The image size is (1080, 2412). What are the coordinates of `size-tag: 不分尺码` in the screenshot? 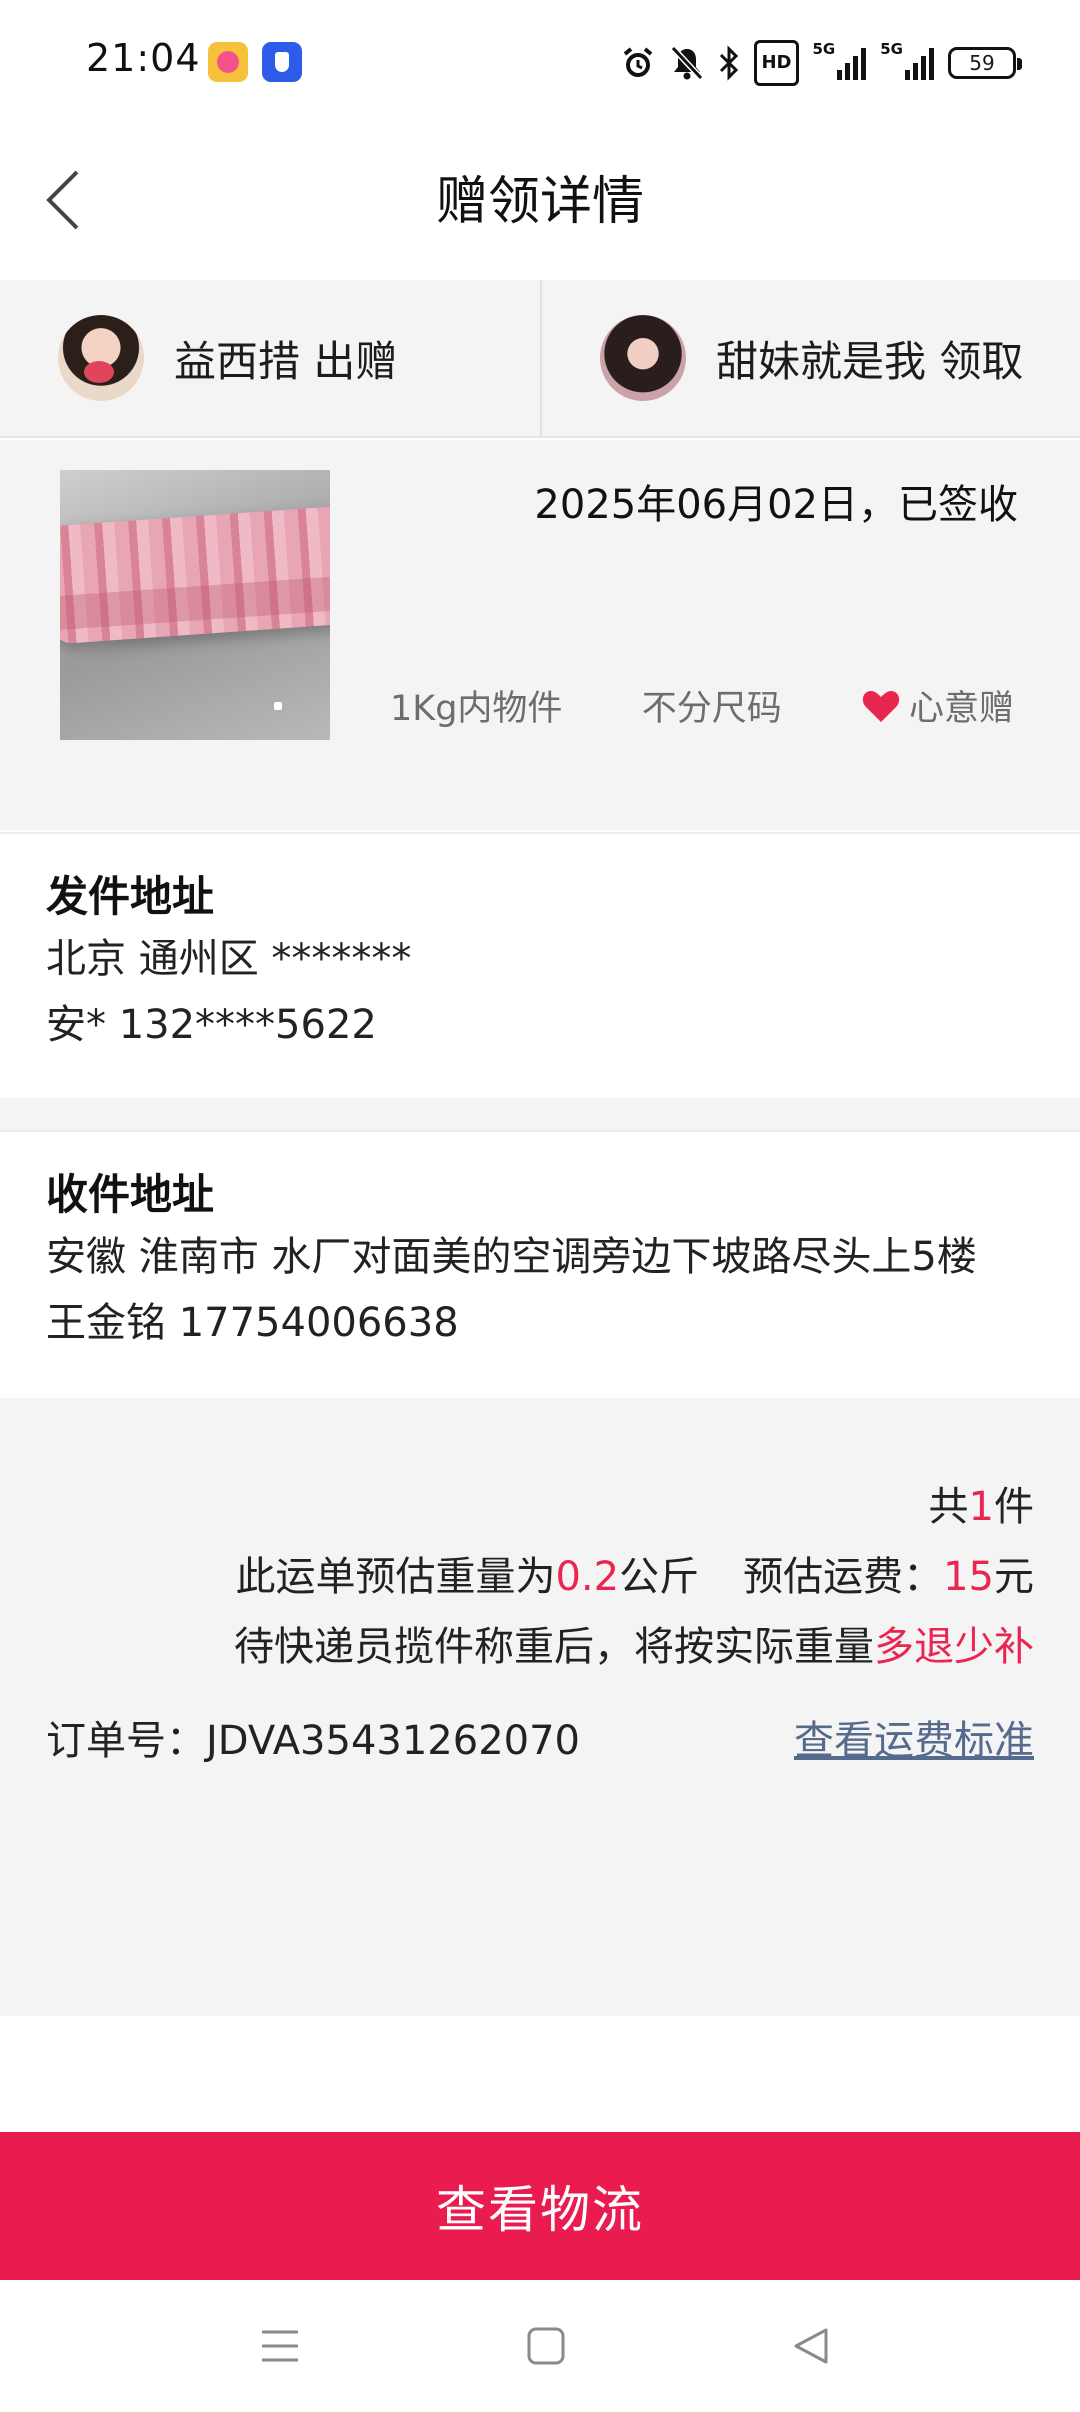 It's located at (711, 709).